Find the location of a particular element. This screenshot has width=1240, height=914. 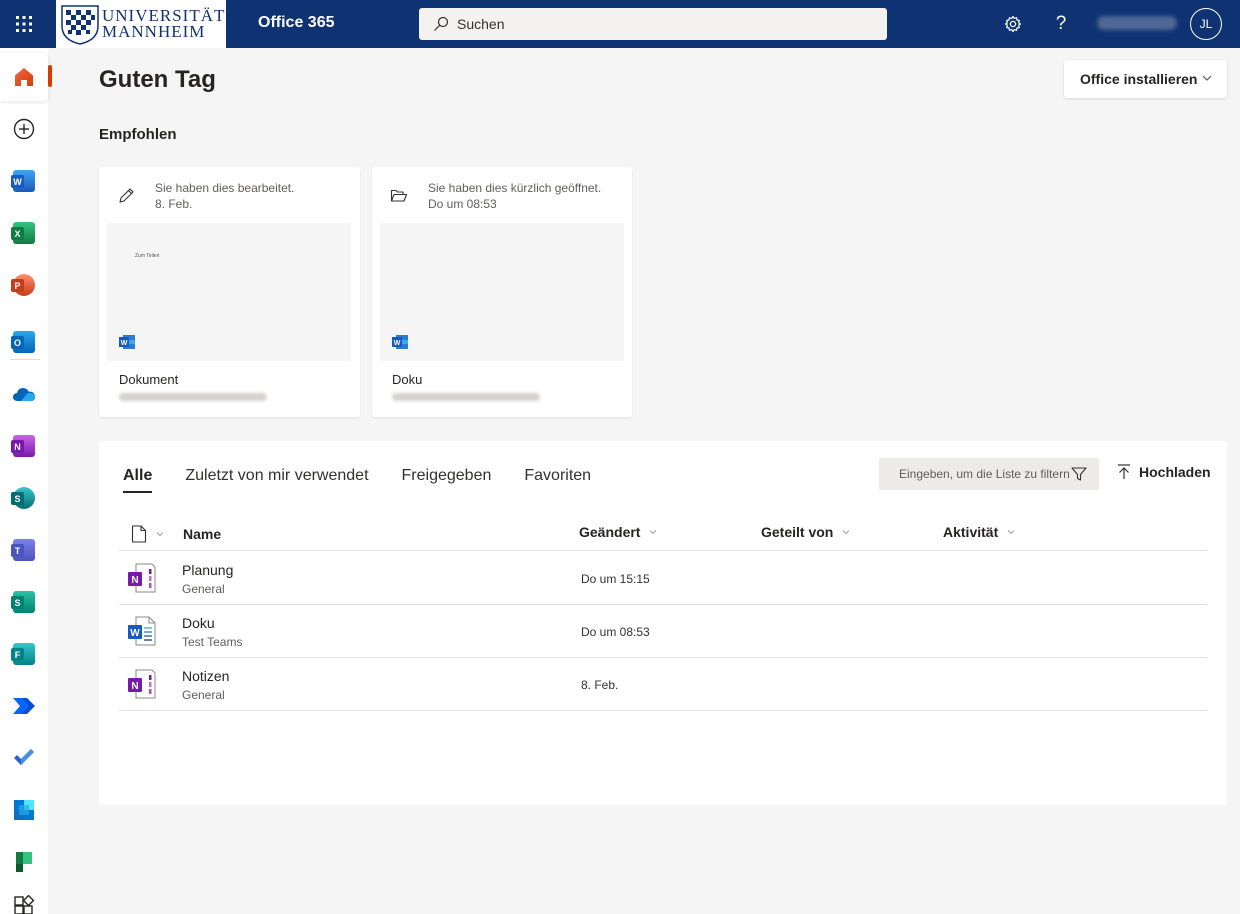

card-title: Dokument is located at coordinates (149, 379).